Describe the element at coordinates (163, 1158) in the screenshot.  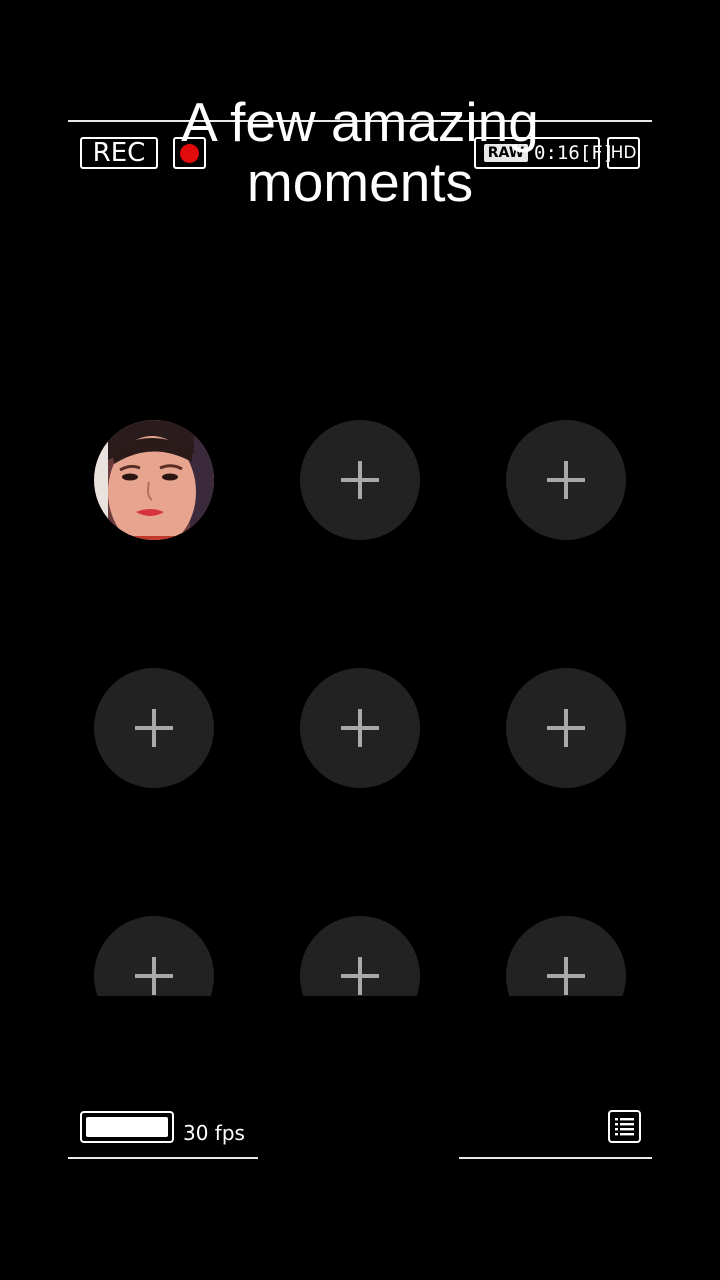
I see `bottom-left-frame-line` at that location.